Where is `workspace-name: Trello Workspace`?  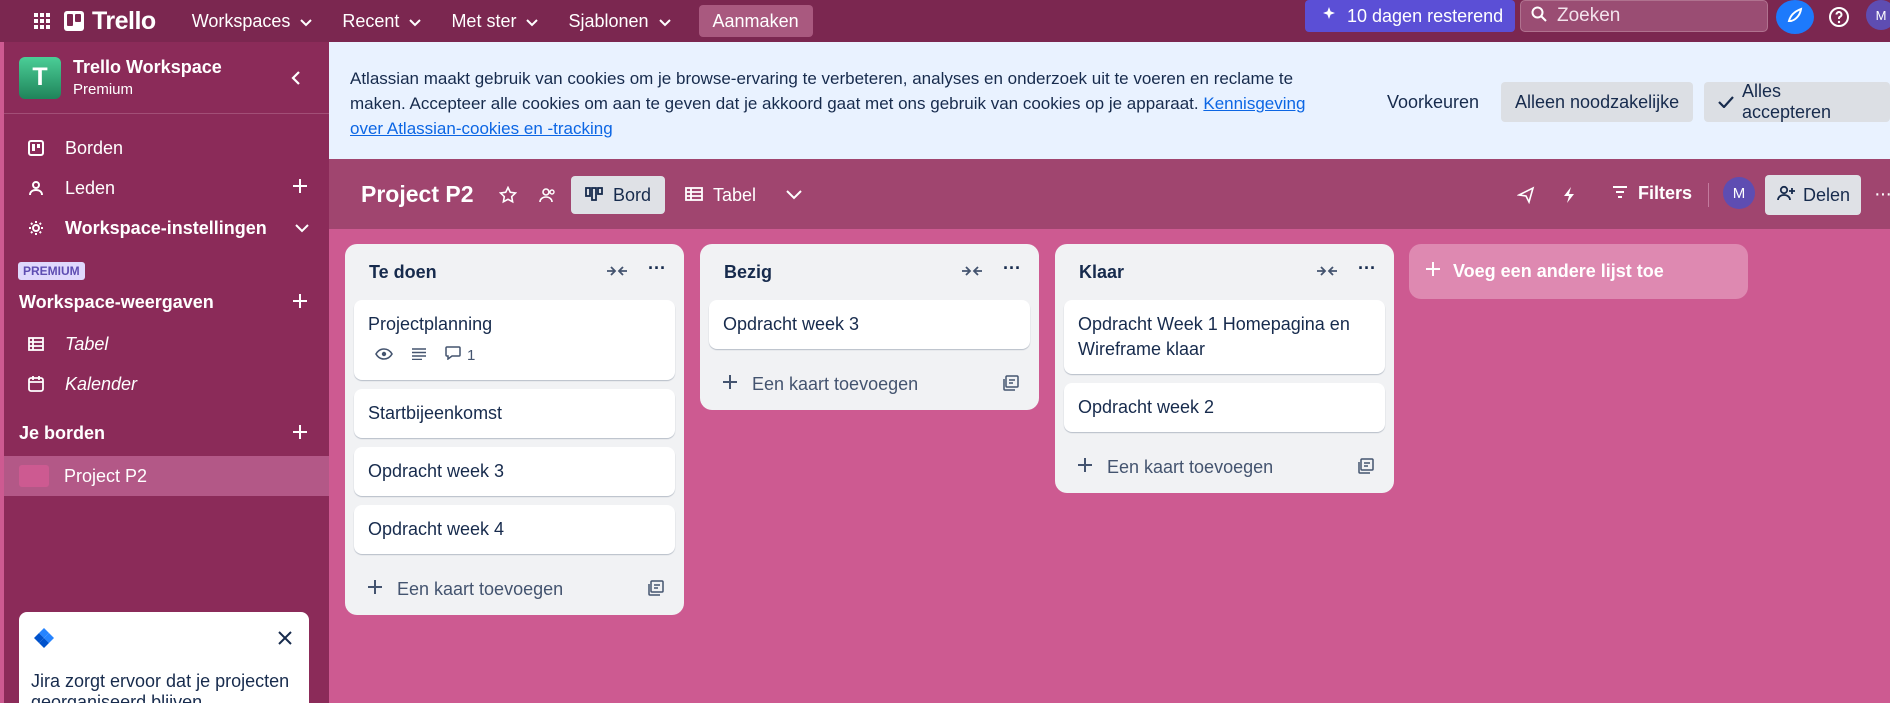 workspace-name: Trello Workspace is located at coordinates (147, 67).